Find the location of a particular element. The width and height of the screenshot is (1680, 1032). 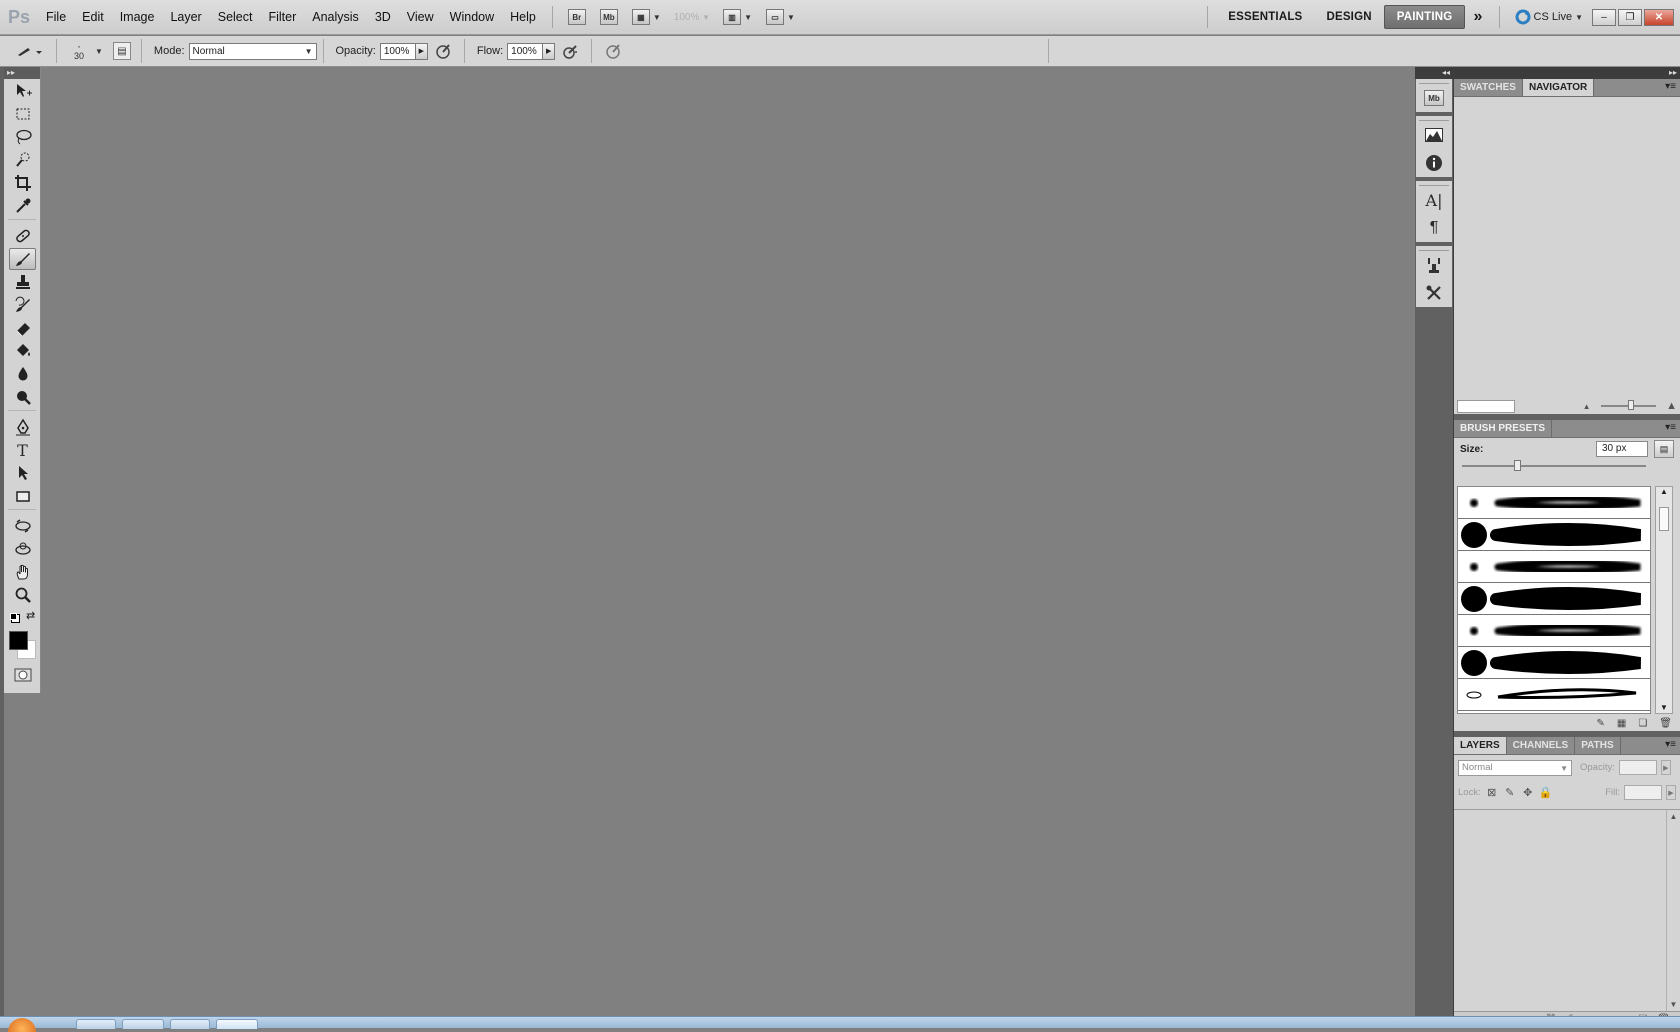

pressure-opacity-button is located at coordinates (443, 51).